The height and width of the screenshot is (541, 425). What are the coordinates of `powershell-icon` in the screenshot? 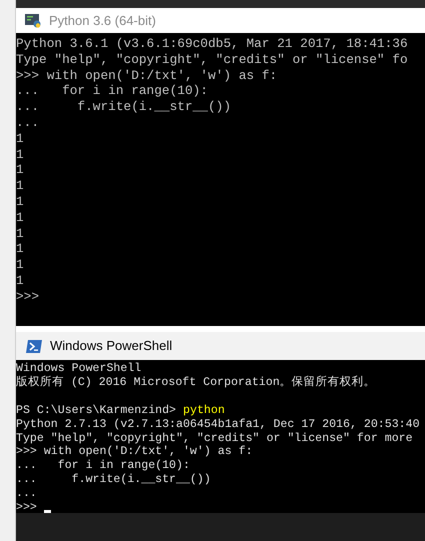 It's located at (34, 346).